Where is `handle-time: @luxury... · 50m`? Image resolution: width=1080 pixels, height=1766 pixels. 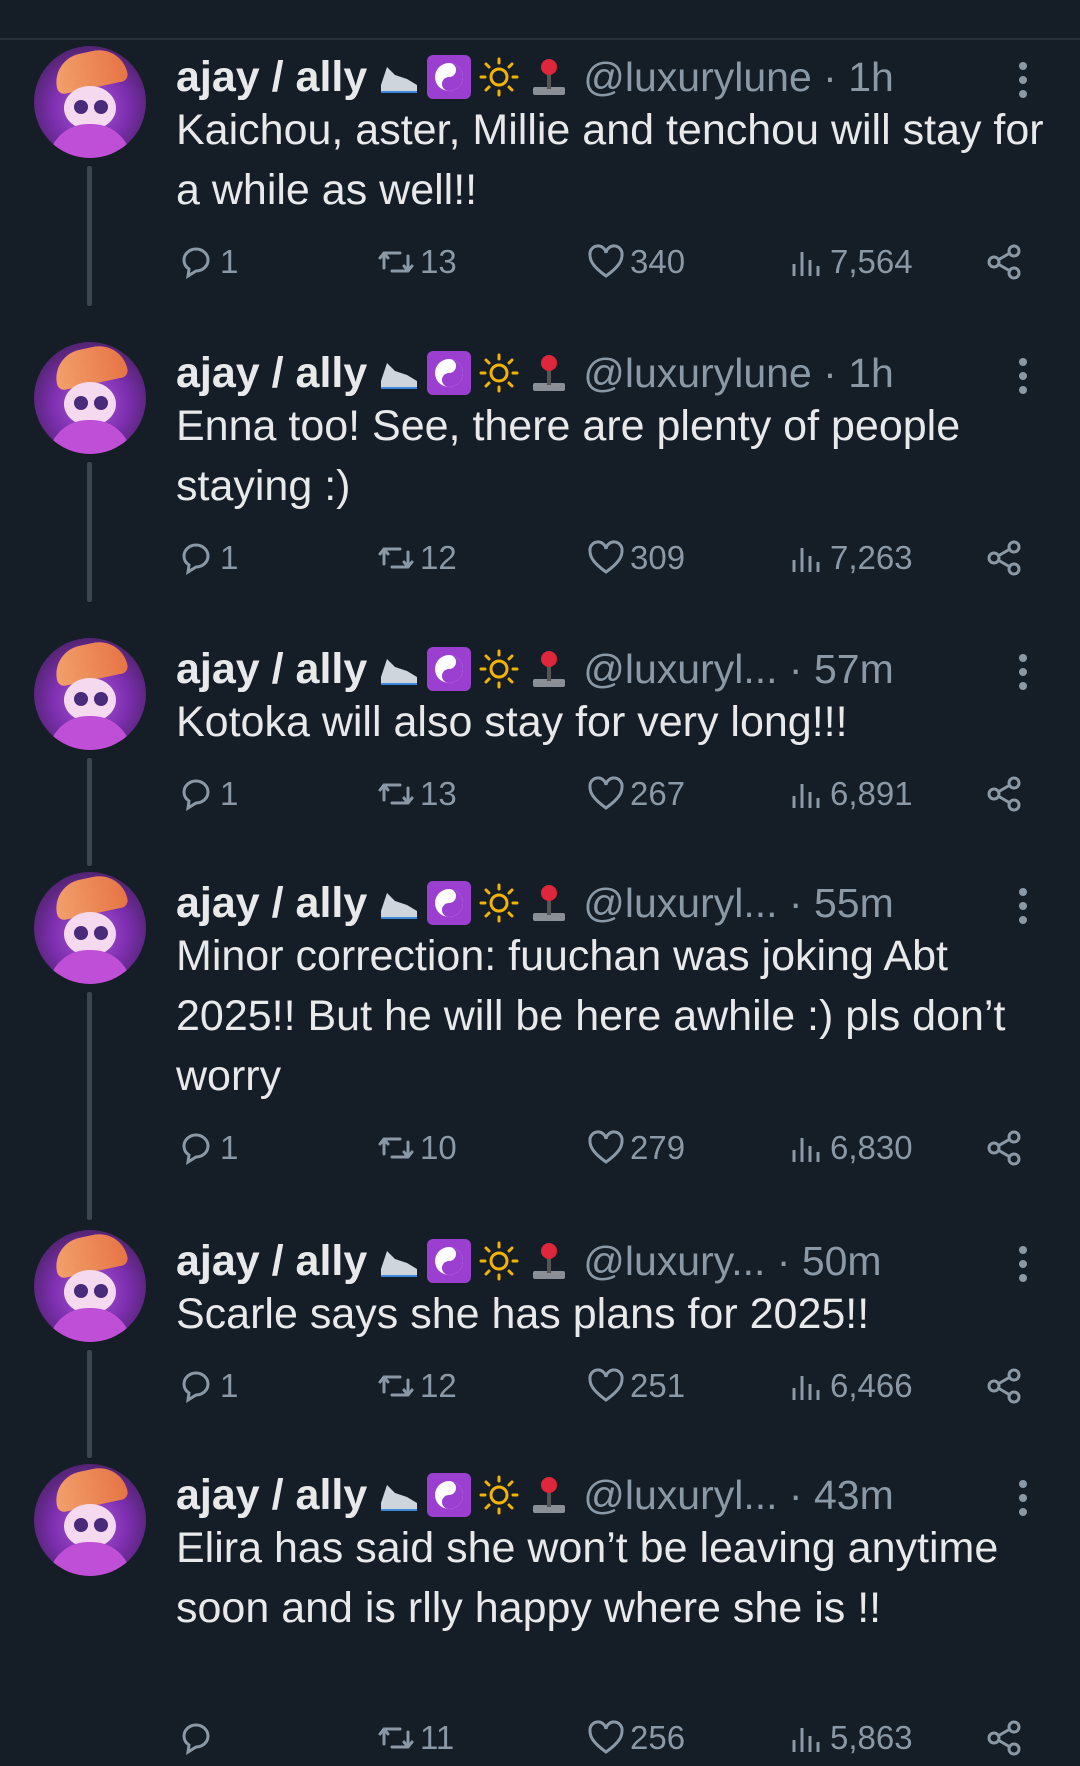 handle-time: @luxury... · 50m is located at coordinates (732, 1261).